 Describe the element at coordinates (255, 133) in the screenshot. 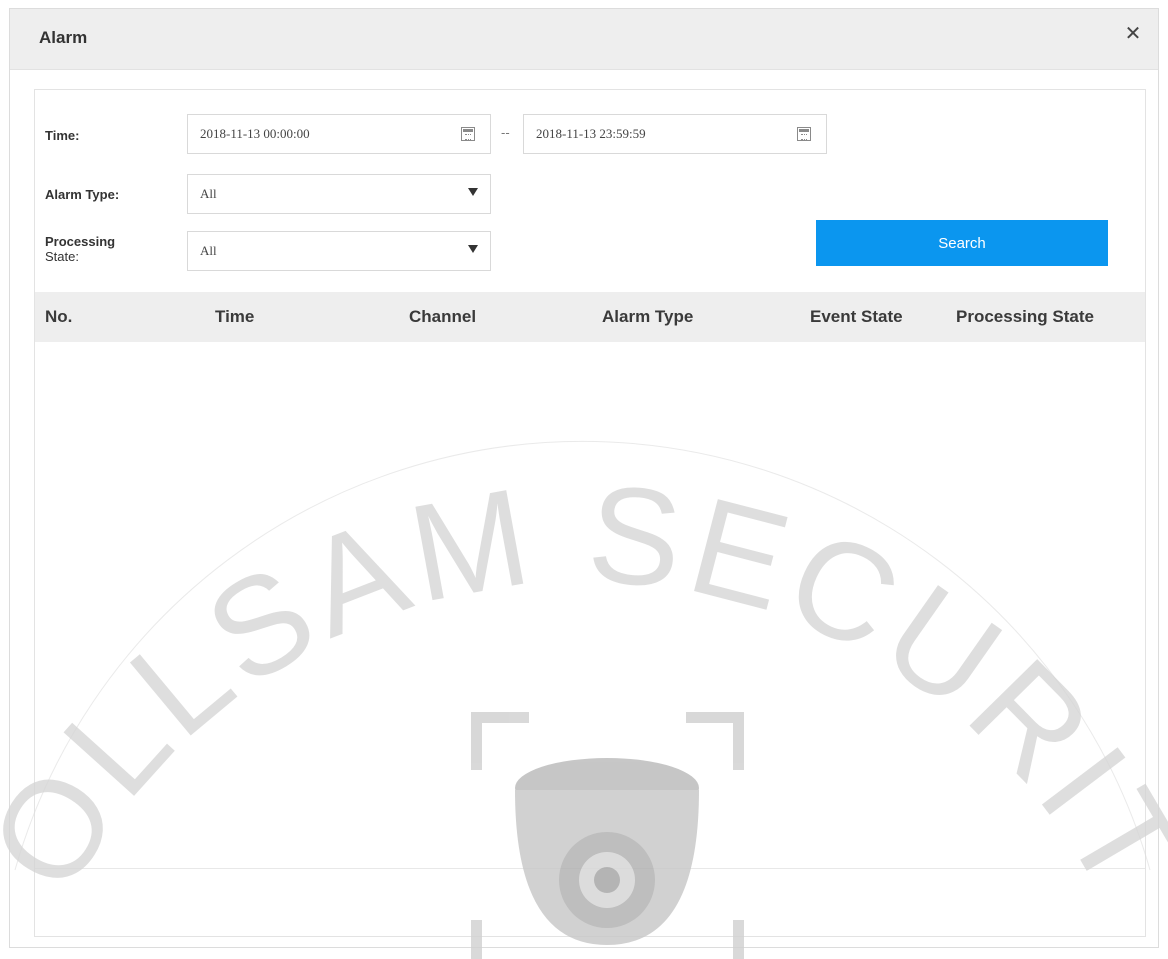

I see `start-time-value: 2018-11-13 00:00:00` at that location.